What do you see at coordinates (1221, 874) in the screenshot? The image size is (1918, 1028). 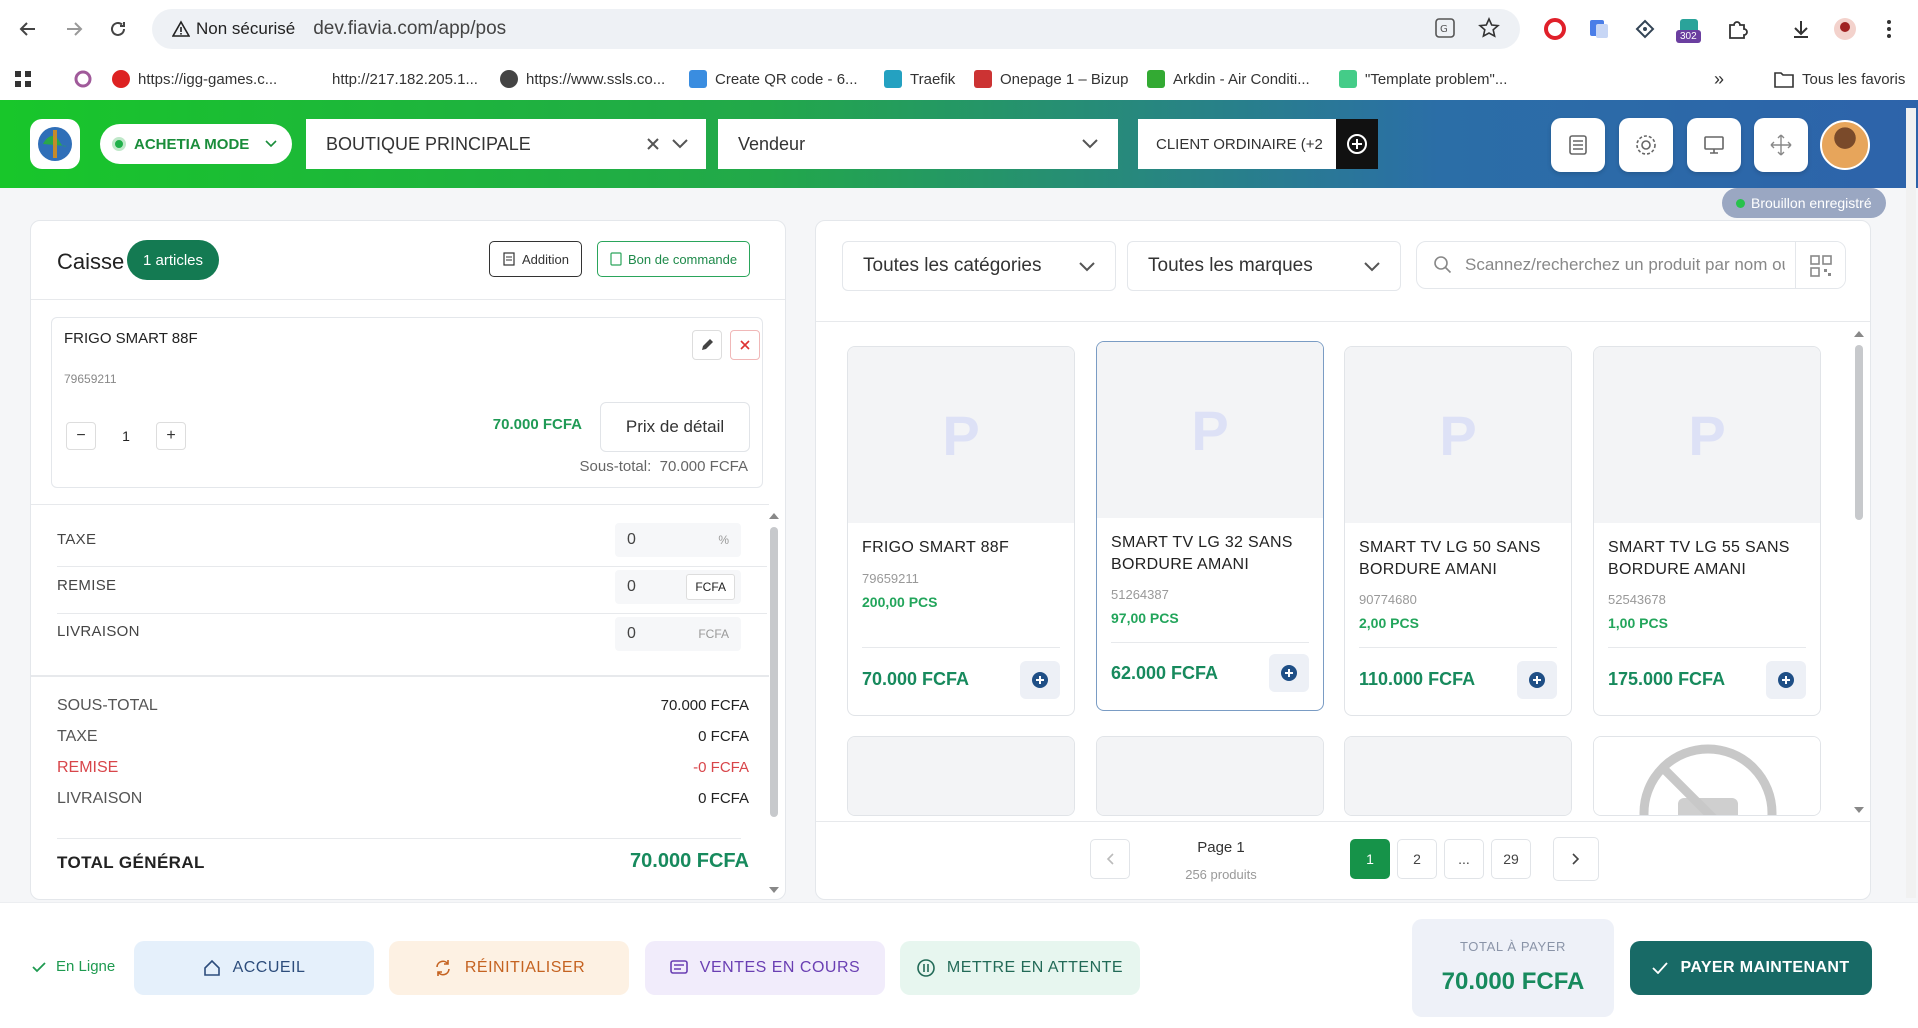 I see `product-count: 256 produits` at bounding box center [1221, 874].